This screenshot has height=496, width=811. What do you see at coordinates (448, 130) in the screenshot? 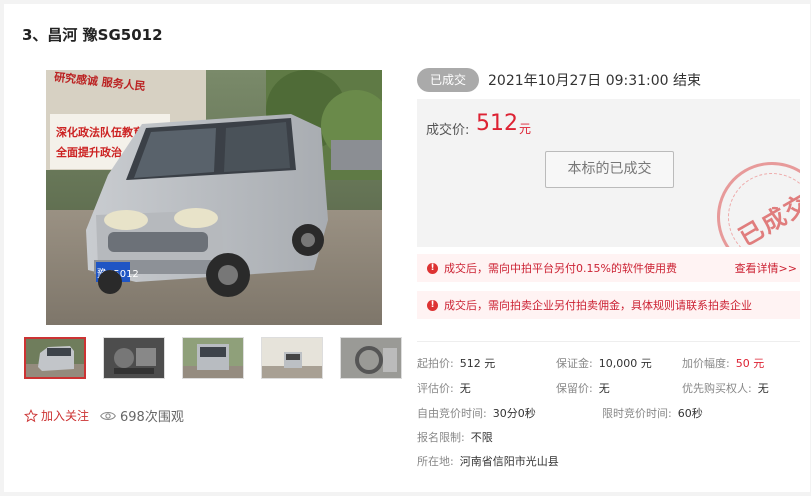
I see `price-label: 成交价:` at bounding box center [448, 130].